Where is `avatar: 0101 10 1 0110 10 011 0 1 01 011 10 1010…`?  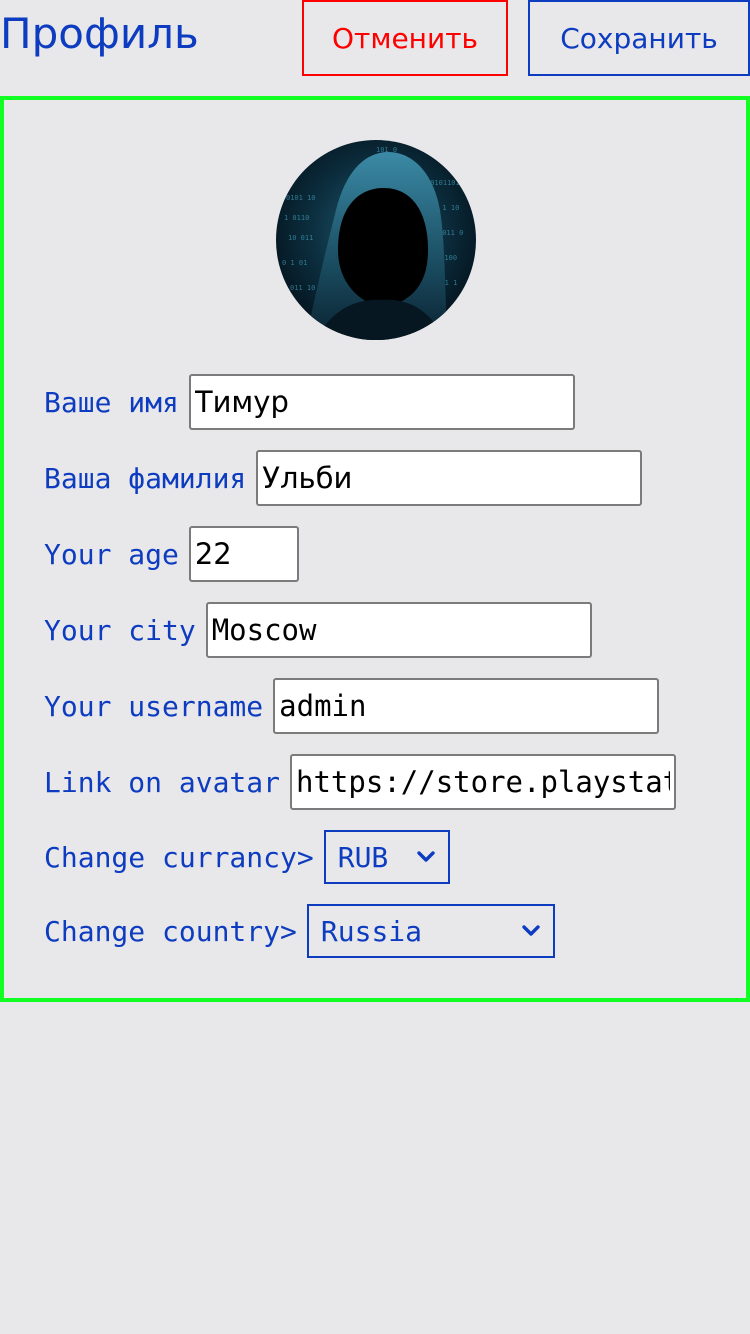
avatar: 0101 10 1 0110 10 011 0 1 01 011 10 1010… is located at coordinates (376, 240).